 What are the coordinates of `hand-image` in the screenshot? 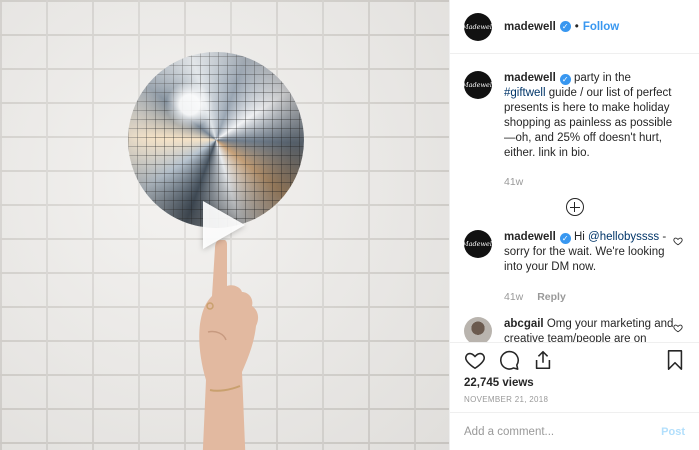 It's located at (229, 345).